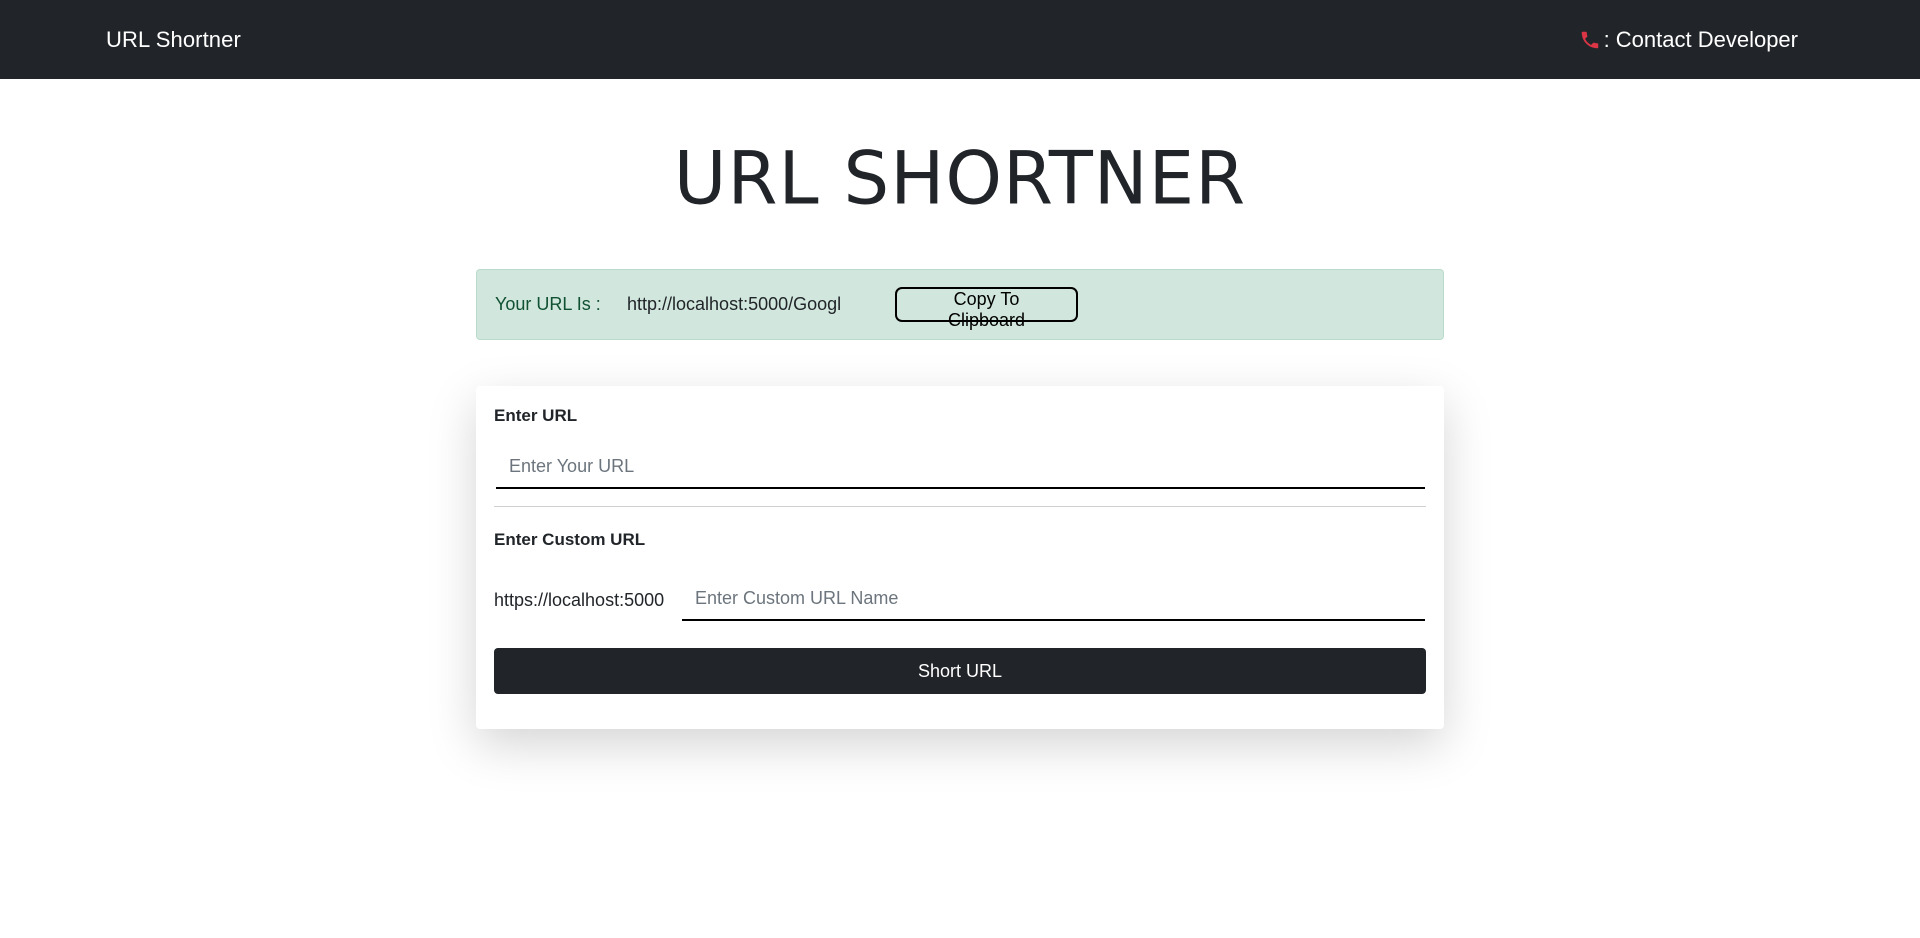  What do you see at coordinates (960, 506) in the screenshot?
I see `divider` at bounding box center [960, 506].